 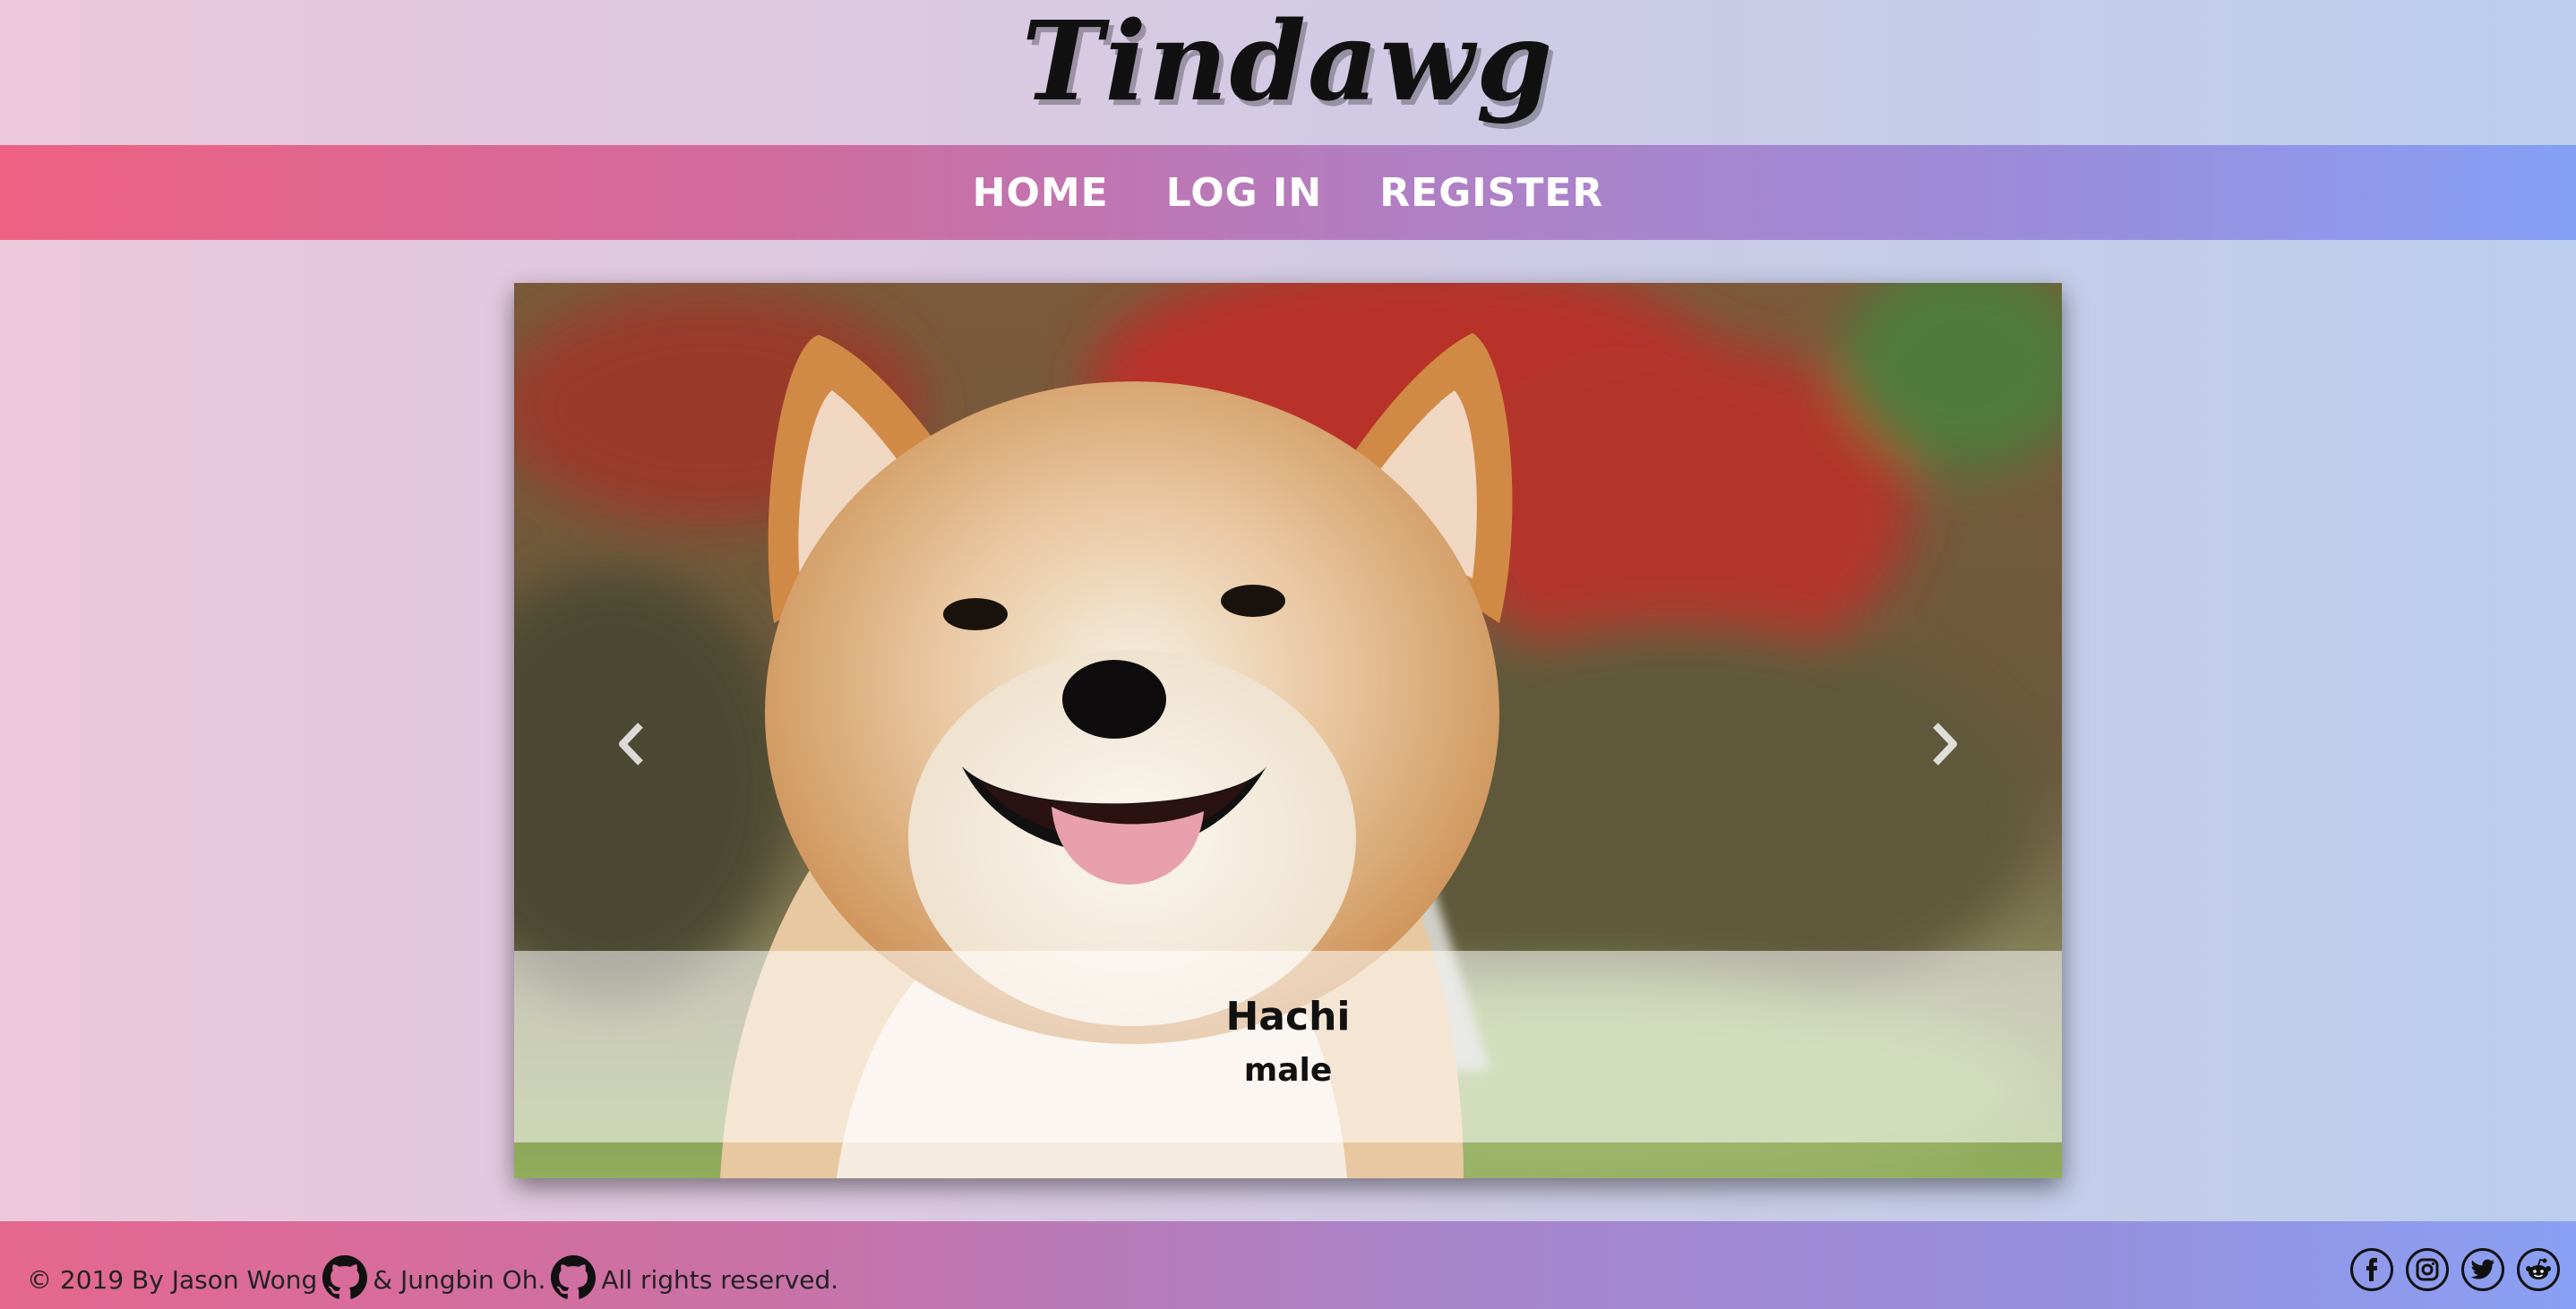 What do you see at coordinates (1041, 193) in the screenshot?
I see `nav-home-link: HOME` at bounding box center [1041, 193].